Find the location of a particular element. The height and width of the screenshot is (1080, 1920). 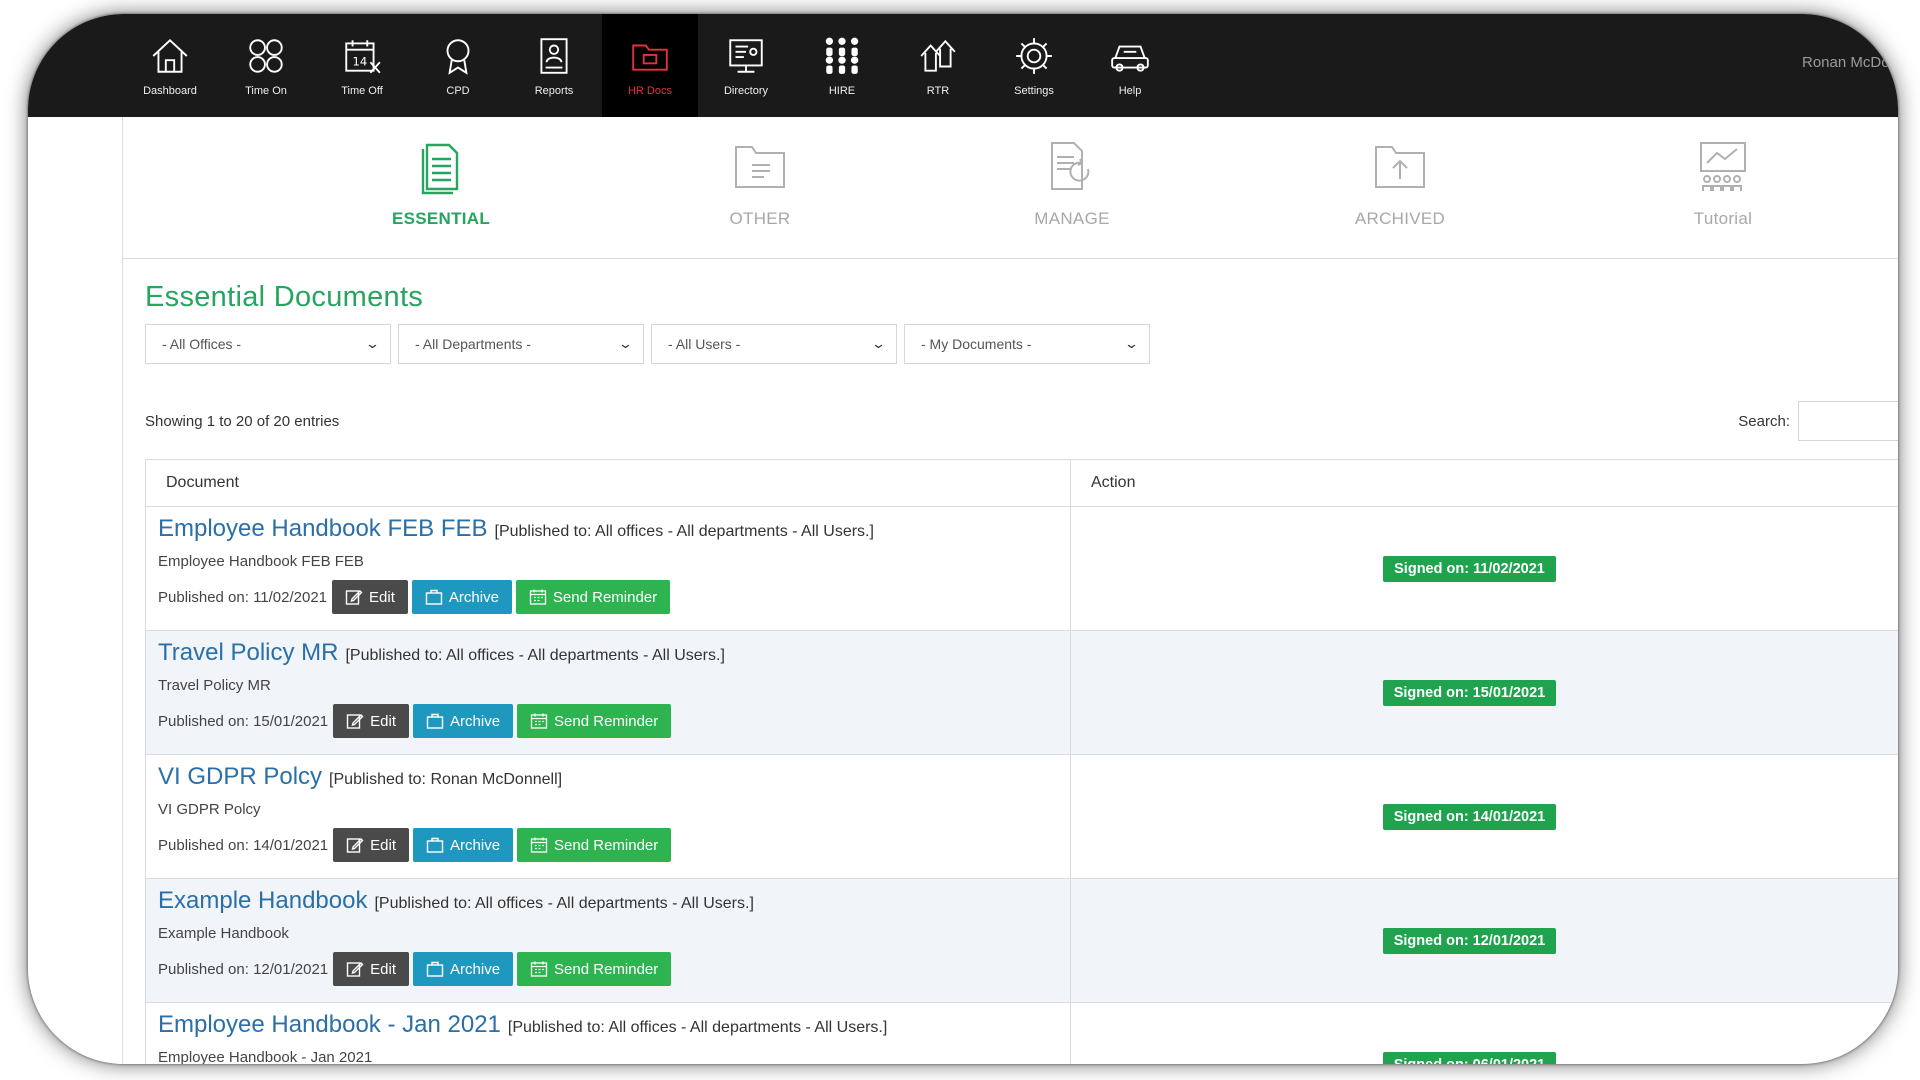

nav-label: Settings is located at coordinates (1034, 90).